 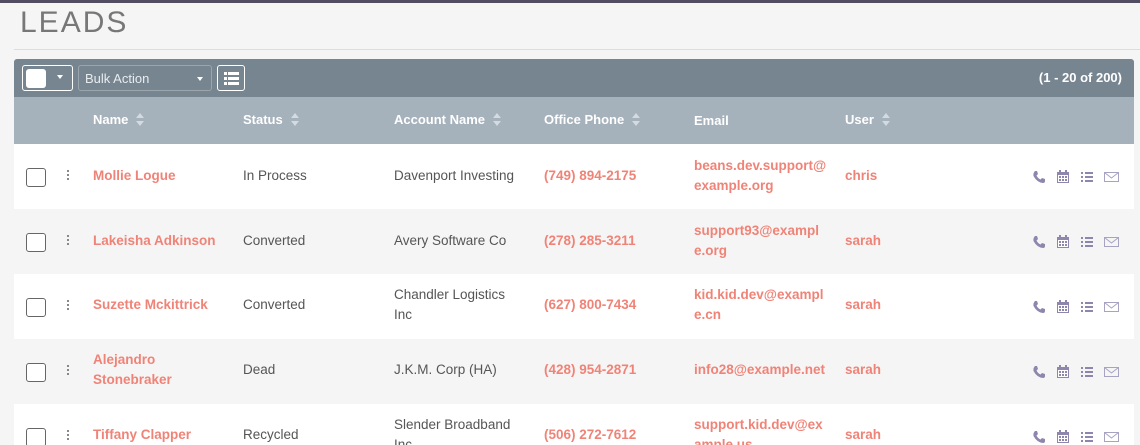 What do you see at coordinates (1080, 77) in the screenshot?
I see `pagination-count: (1 - 20 of 200)` at bounding box center [1080, 77].